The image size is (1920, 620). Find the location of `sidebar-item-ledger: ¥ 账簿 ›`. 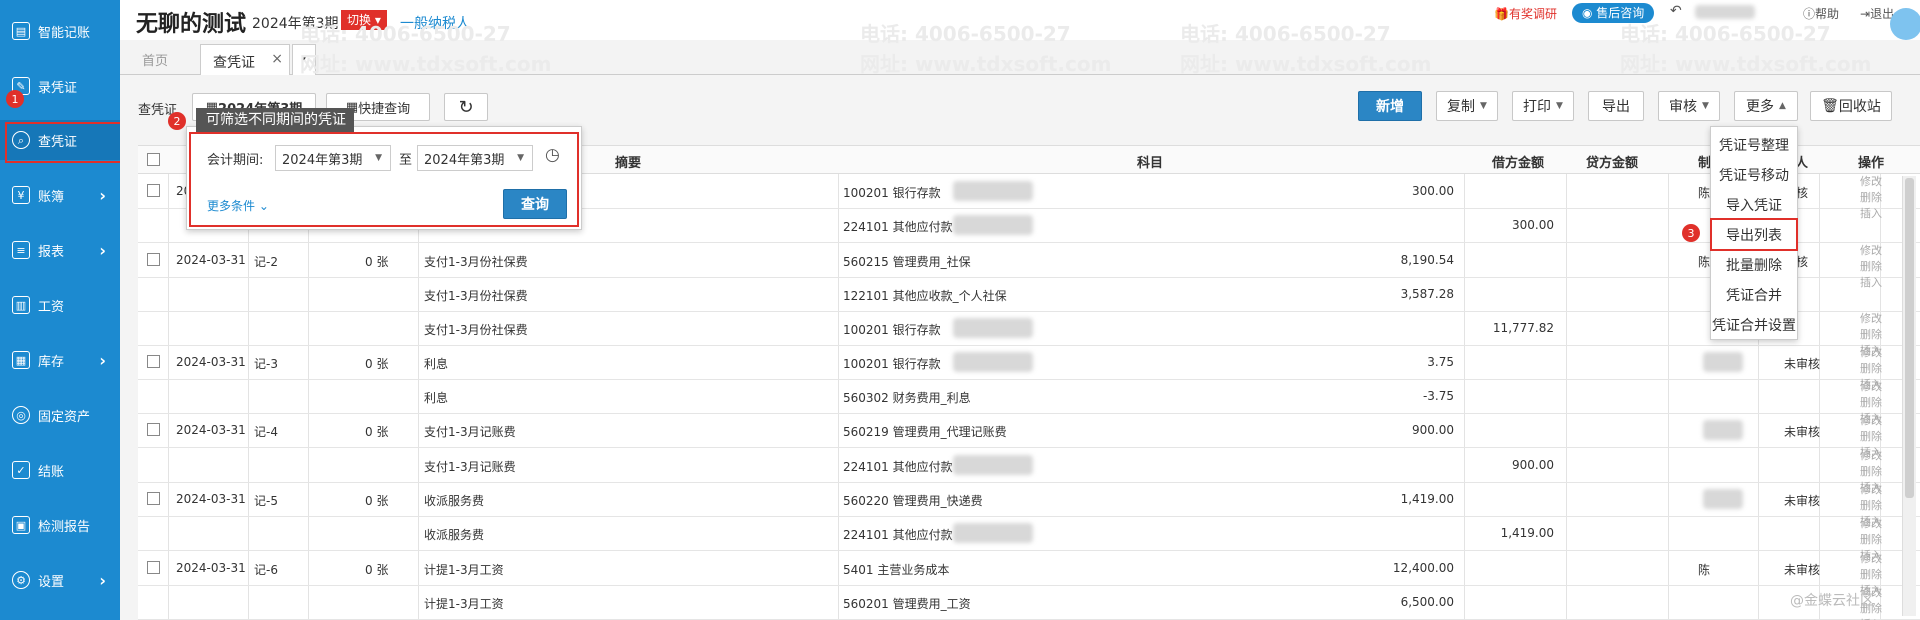

sidebar-item-ledger: ¥ 账簿 › is located at coordinates (60, 195).